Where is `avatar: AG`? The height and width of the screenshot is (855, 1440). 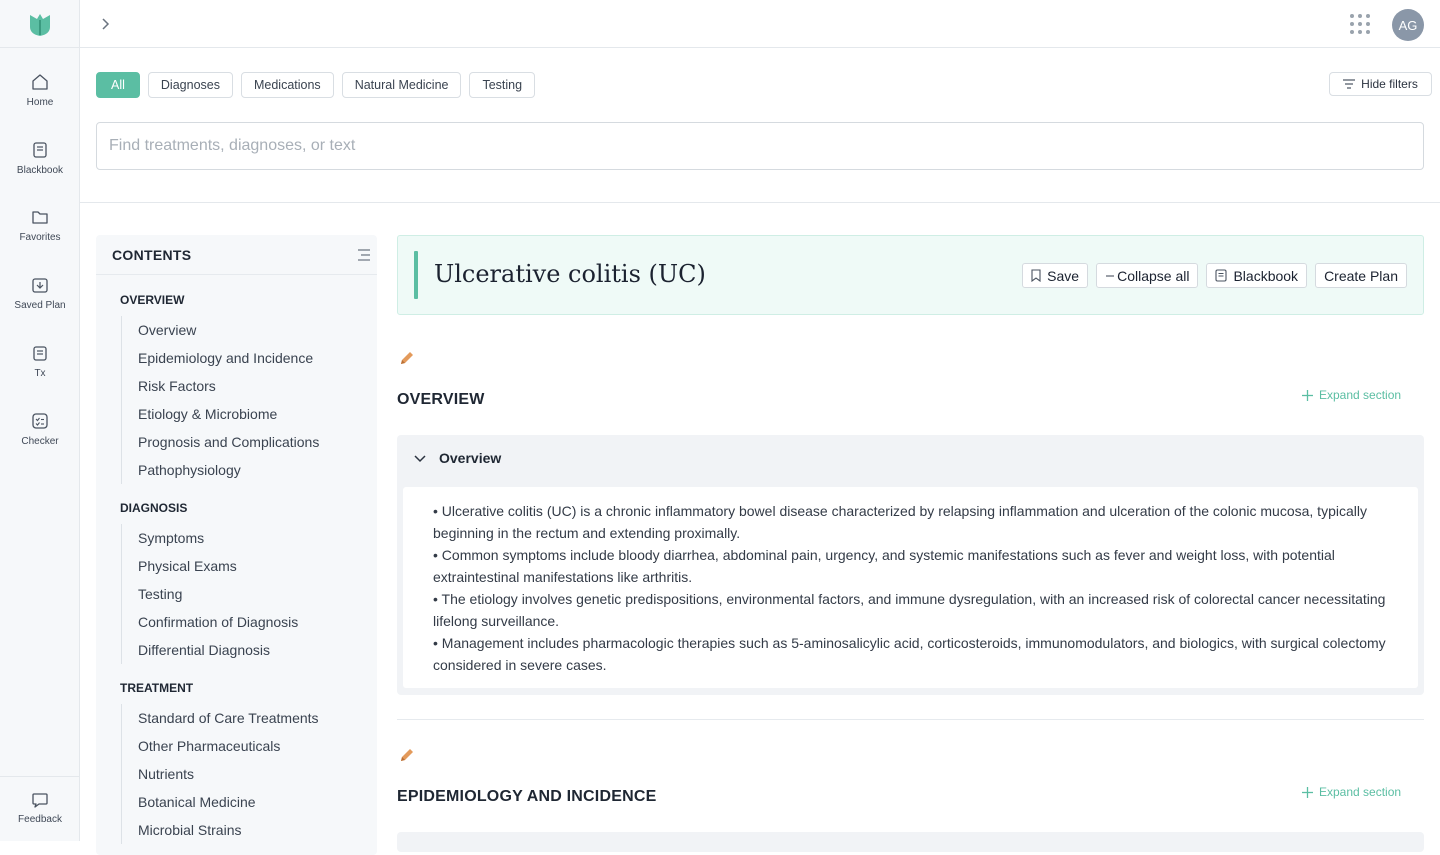 avatar: AG is located at coordinates (1408, 25).